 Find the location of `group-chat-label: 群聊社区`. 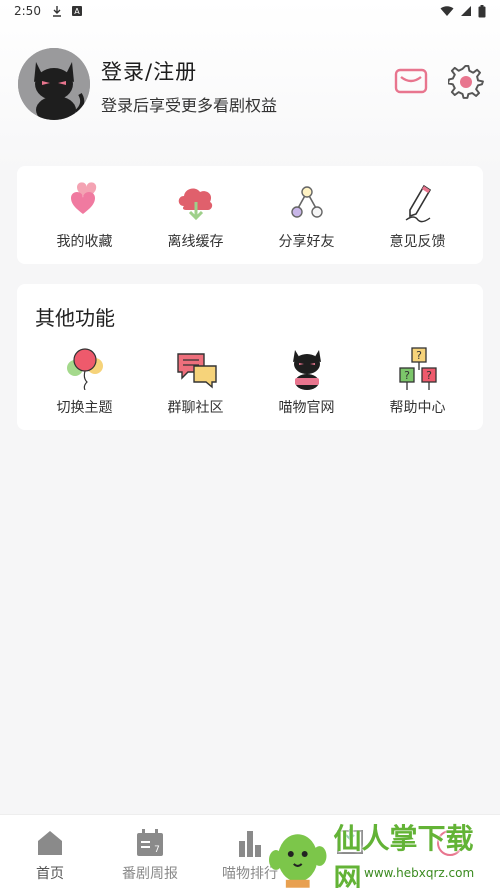

group-chat-label: 群聊社区 is located at coordinates (195, 408).